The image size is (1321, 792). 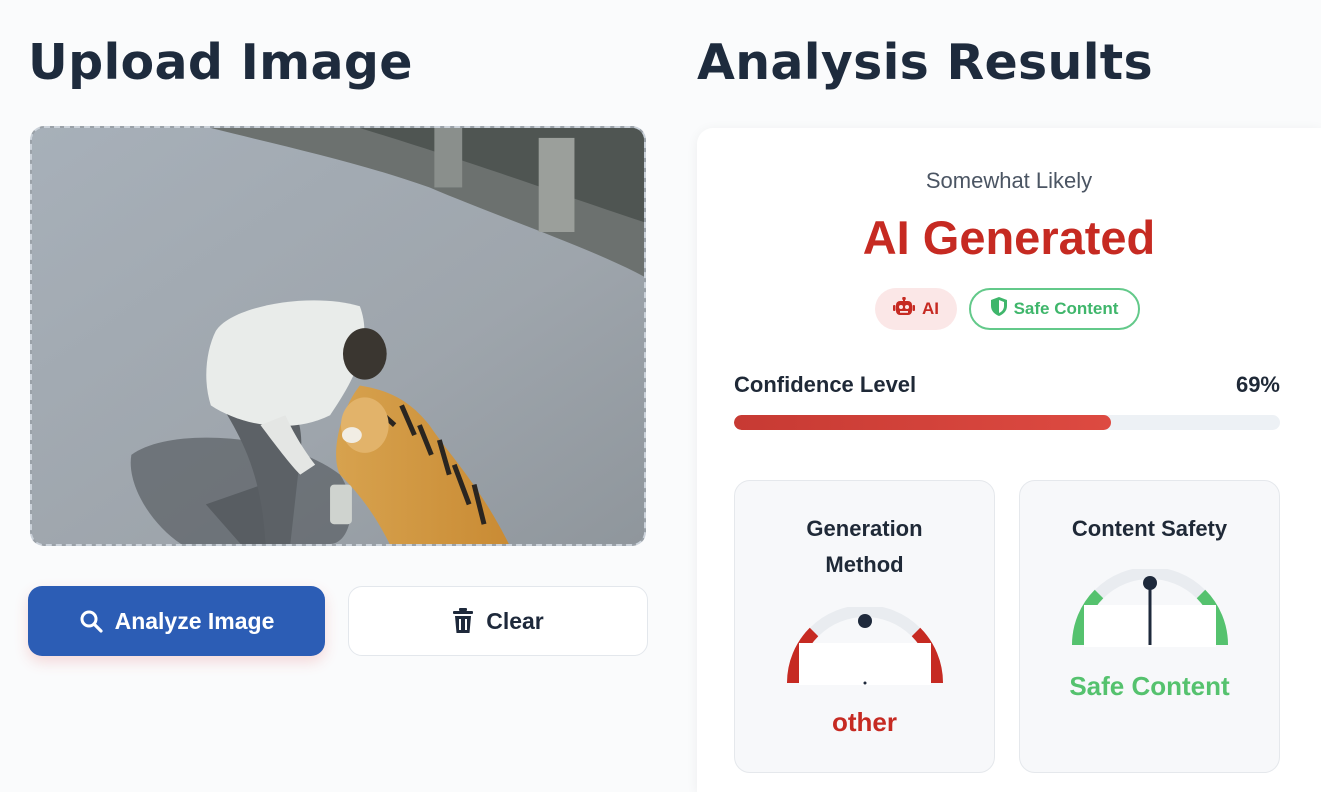 I want to click on likelihood-label: Somewhat Likely, so click(x=1009, y=180).